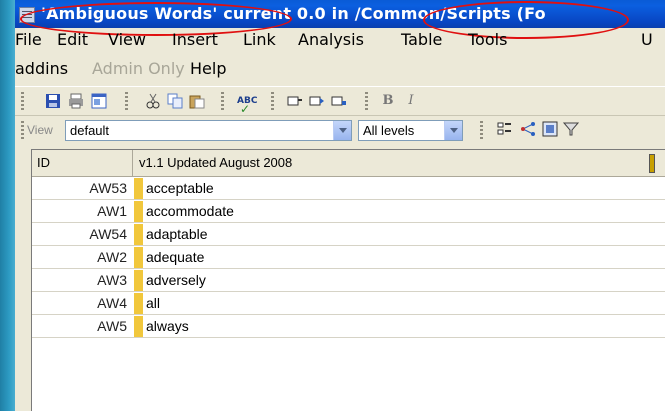  Describe the element at coordinates (108, 234) in the screenshot. I see `row-id: AW54` at that location.